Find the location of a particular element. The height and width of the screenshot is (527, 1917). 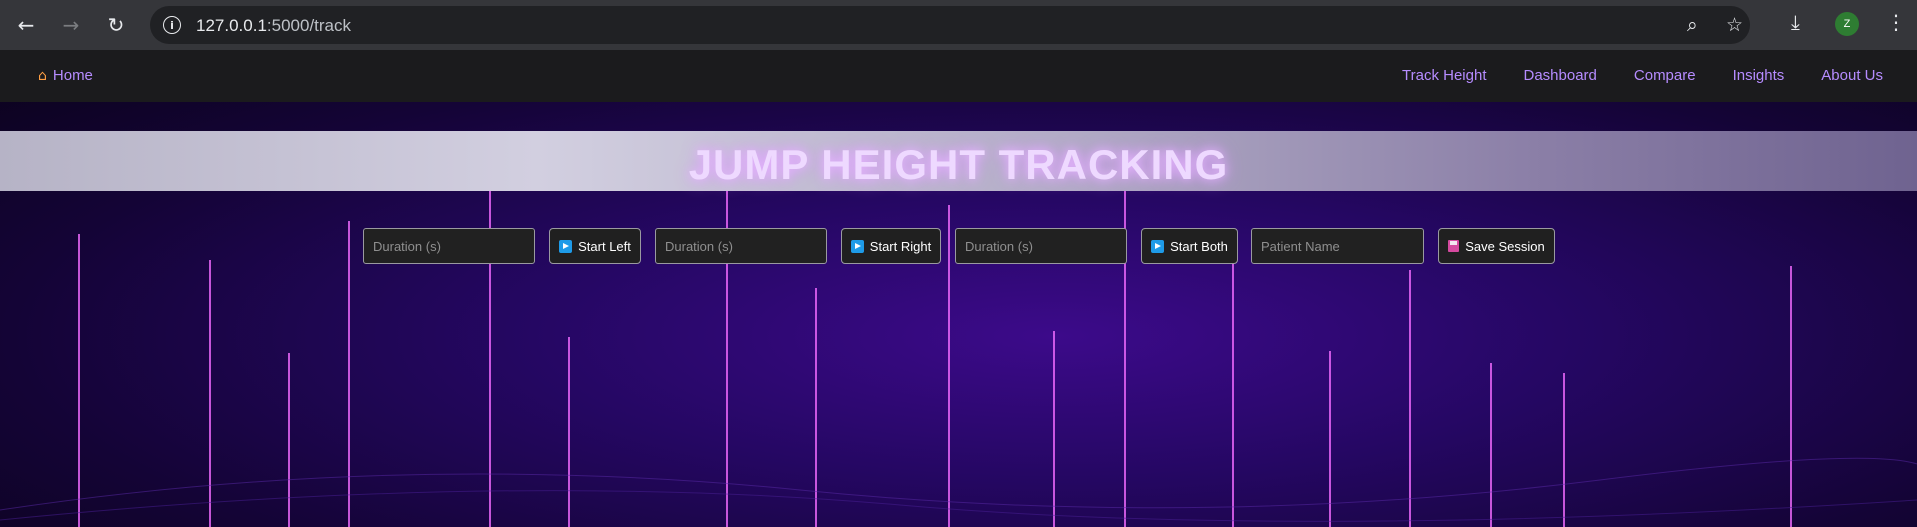

save-session-label: Save Session is located at coordinates (1505, 246).